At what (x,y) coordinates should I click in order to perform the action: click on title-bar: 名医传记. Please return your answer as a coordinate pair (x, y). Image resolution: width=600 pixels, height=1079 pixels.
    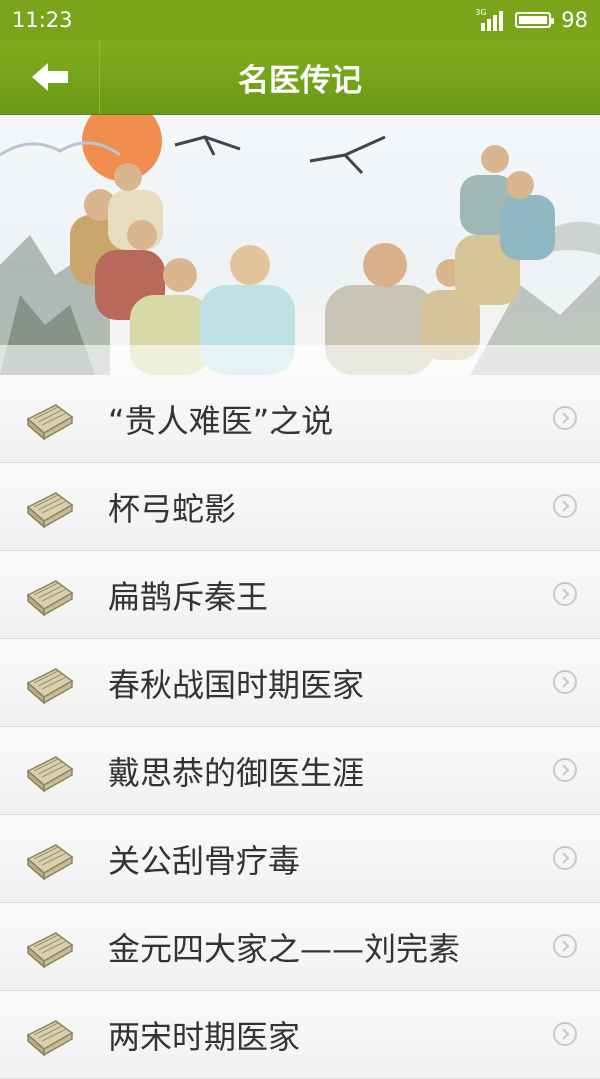
    Looking at the image, I should click on (300, 77).